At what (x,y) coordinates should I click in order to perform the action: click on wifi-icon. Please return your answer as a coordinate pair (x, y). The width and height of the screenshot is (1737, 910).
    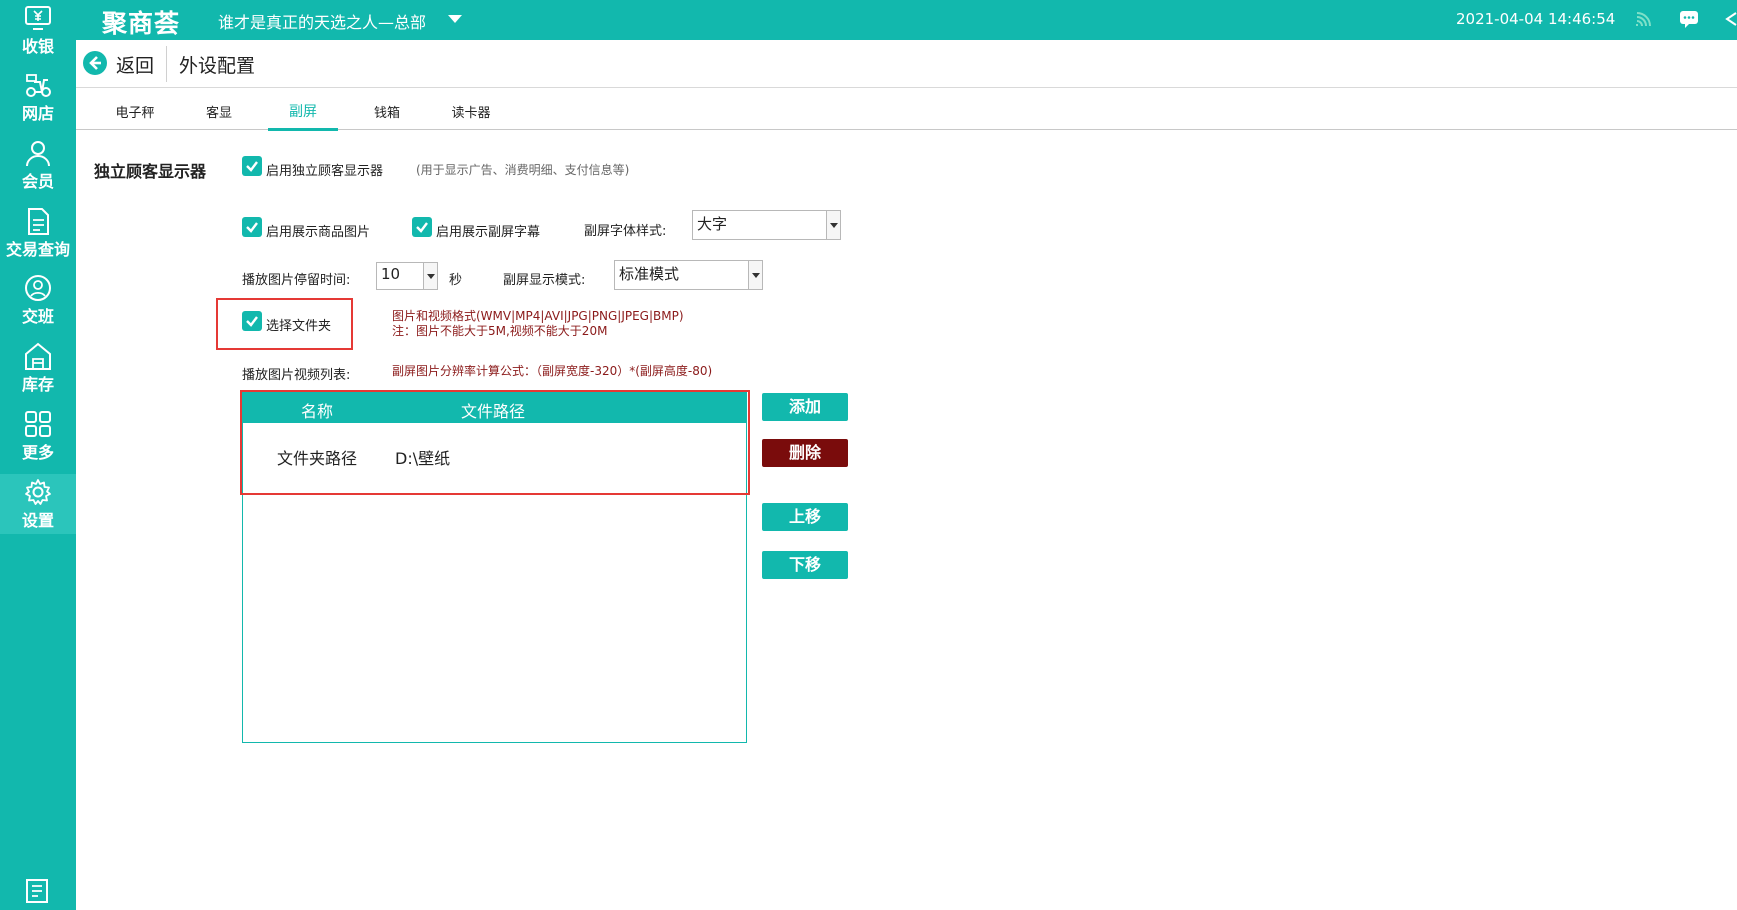
    Looking at the image, I should click on (1643, 19).